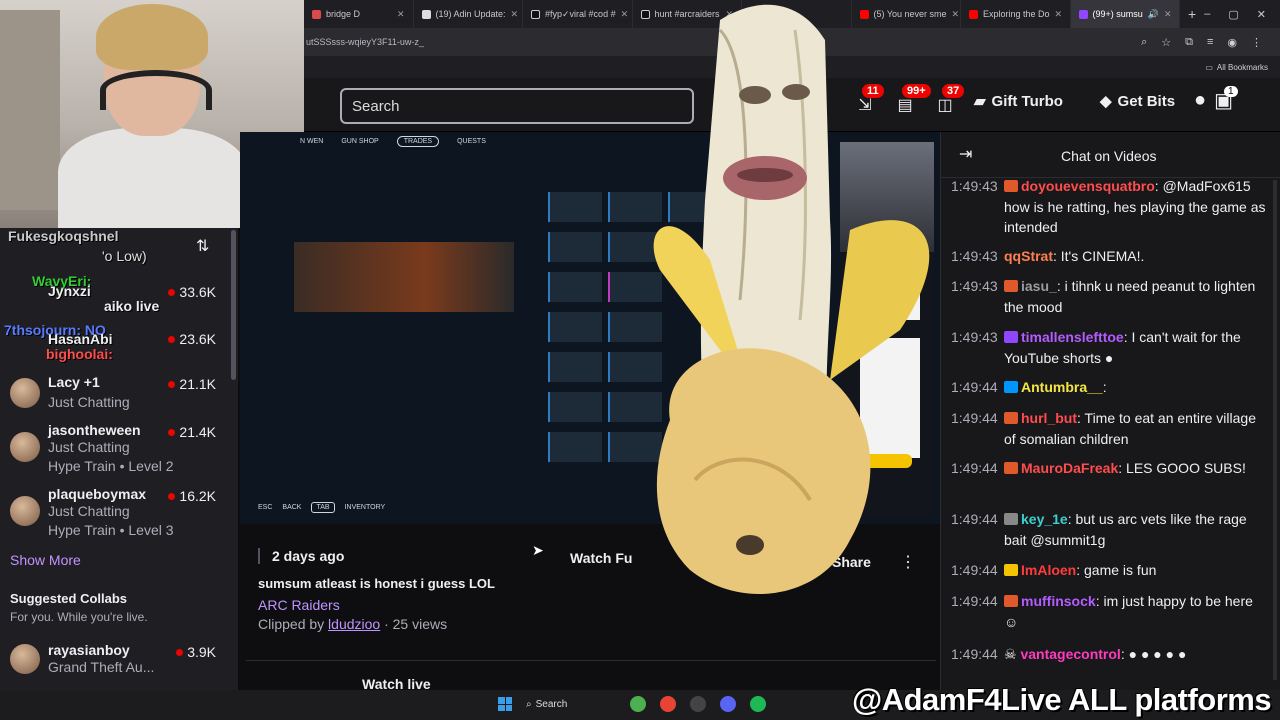 The image size is (1280, 720). I want to click on badge-count: 11, so click(873, 91).